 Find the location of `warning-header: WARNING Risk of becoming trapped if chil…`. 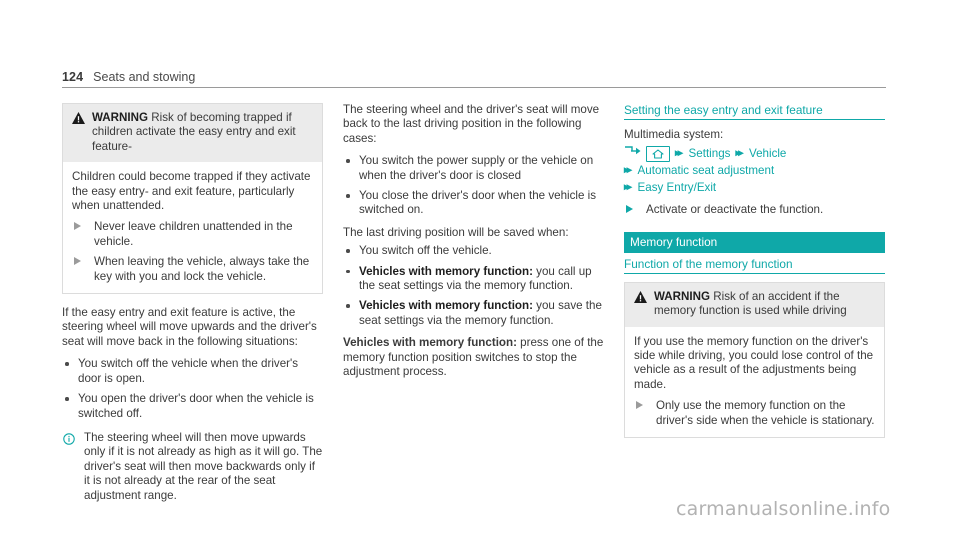

warning-header: WARNING Risk of becoming trapped if chil… is located at coordinates (192, 133).